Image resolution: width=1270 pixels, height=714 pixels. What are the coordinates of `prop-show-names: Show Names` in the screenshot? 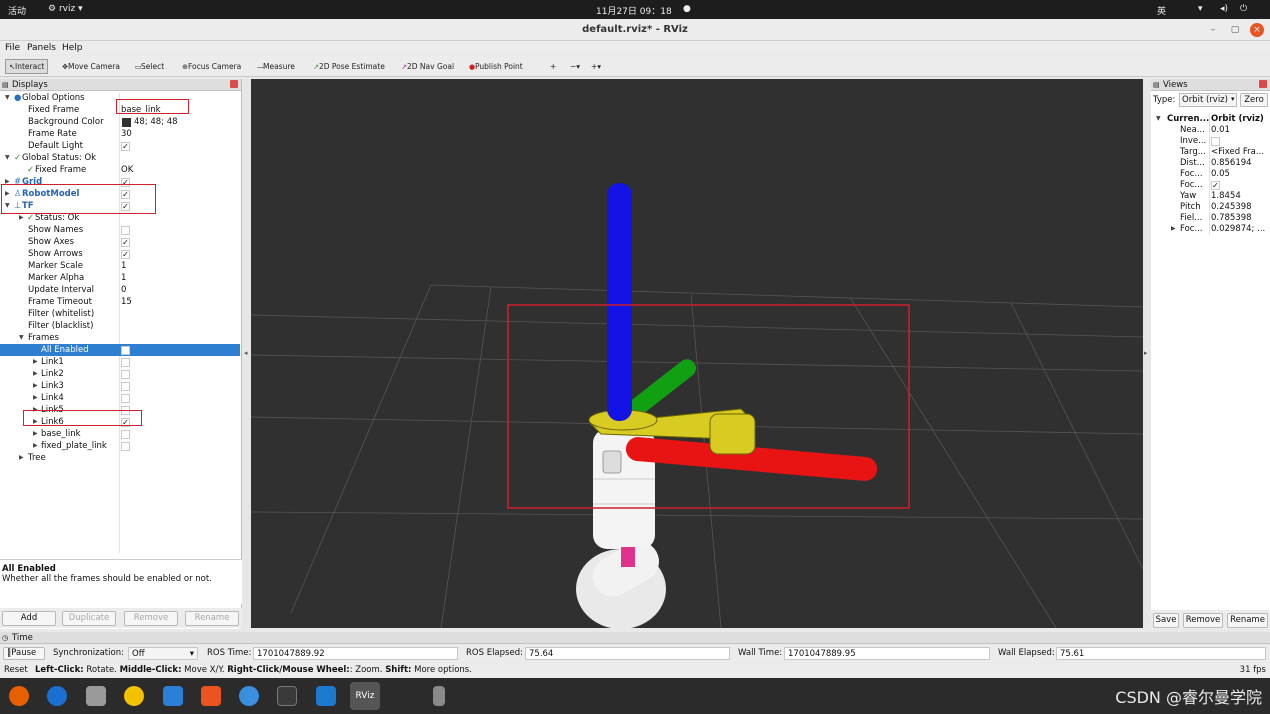 It's located at (120, 230).